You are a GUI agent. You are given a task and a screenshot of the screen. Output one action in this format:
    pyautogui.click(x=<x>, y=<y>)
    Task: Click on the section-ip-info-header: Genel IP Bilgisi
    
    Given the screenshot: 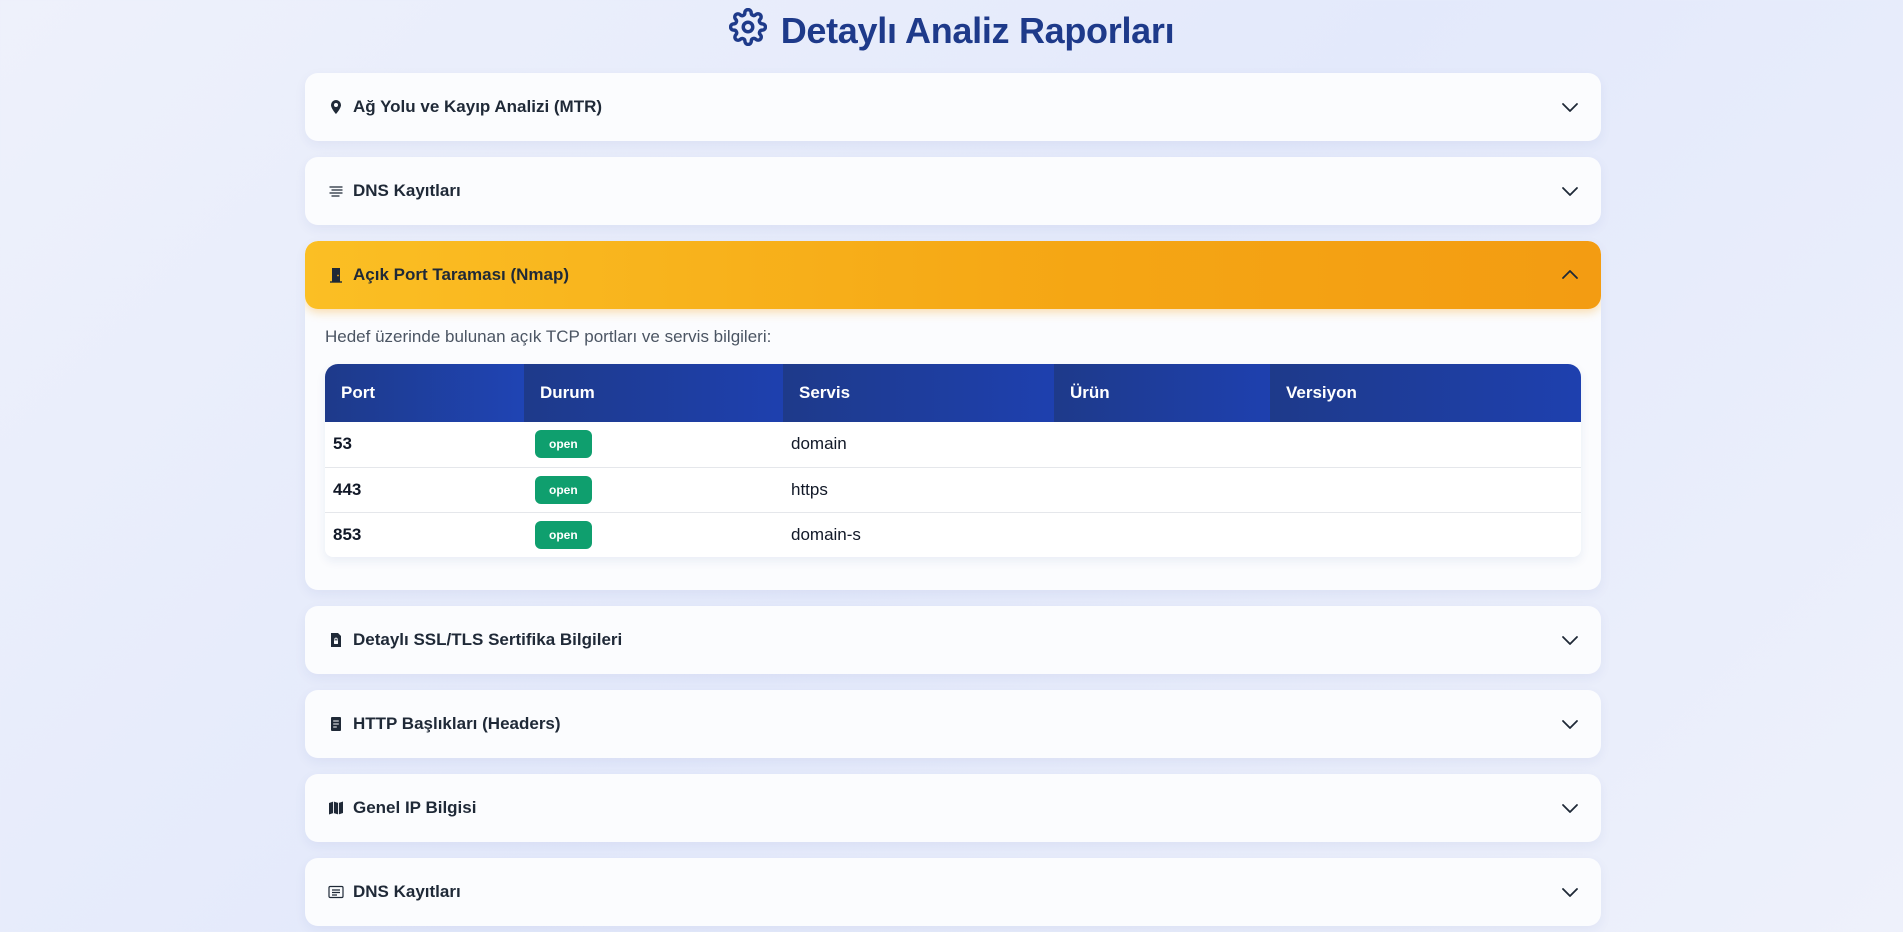 What is the action you would take?
    pyautogui.click(x=953, y=808)
    